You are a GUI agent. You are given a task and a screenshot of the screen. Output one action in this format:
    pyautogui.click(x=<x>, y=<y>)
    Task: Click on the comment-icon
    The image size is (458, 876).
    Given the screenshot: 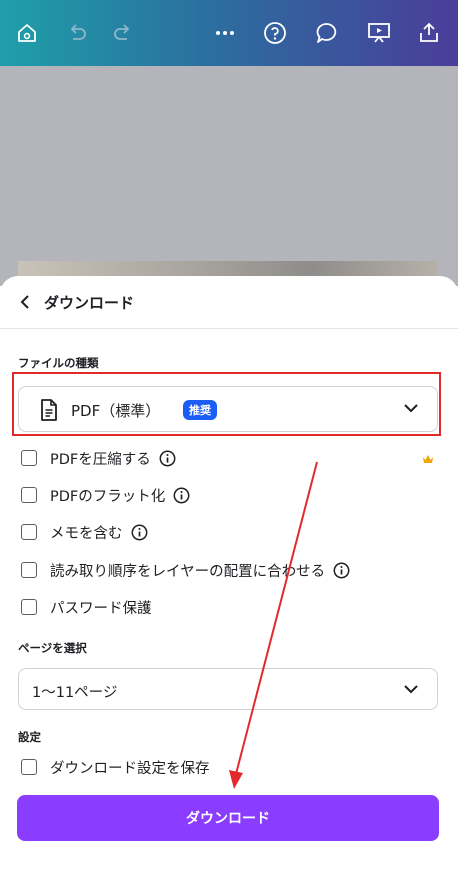 What is the action you would take?
    pyautogui.click(x=327, y=33)
    